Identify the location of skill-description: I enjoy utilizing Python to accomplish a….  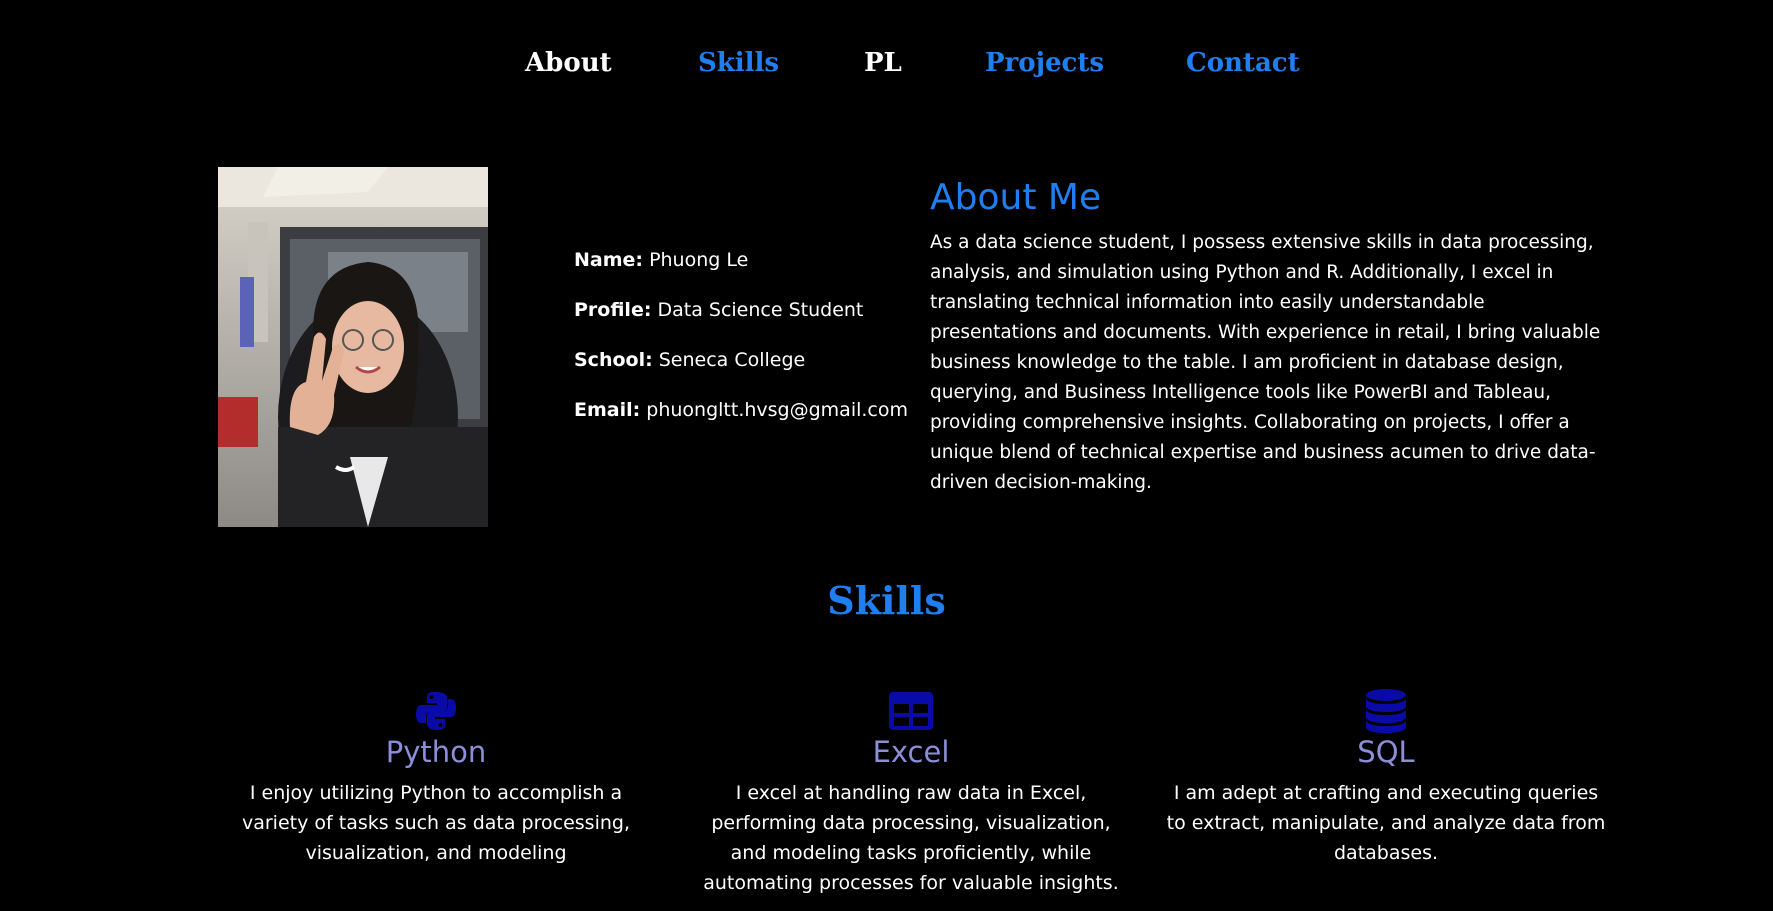
(435, 823).